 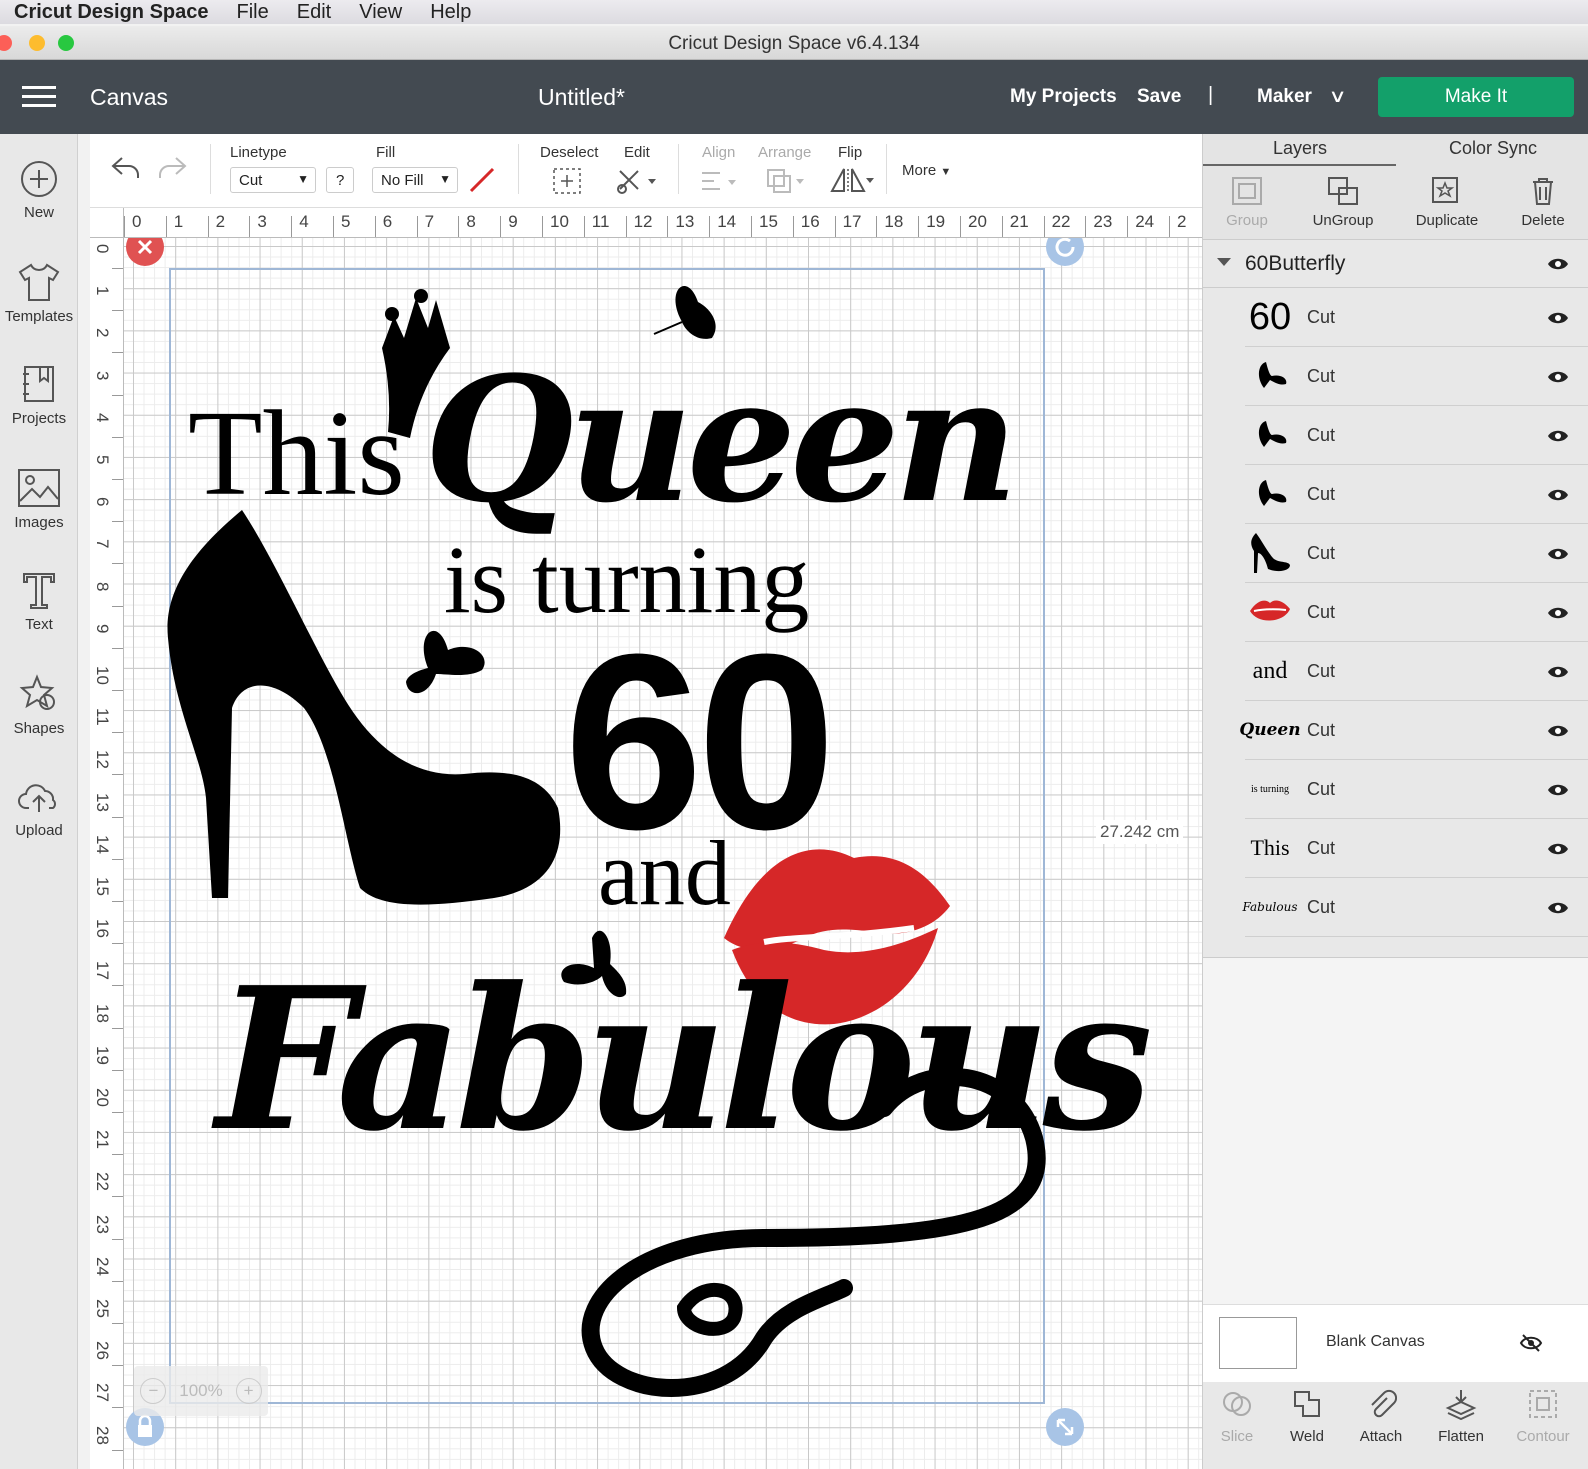 I want to click on menubar-app-name: Cricut Design Space, so click(x=111, y=12).